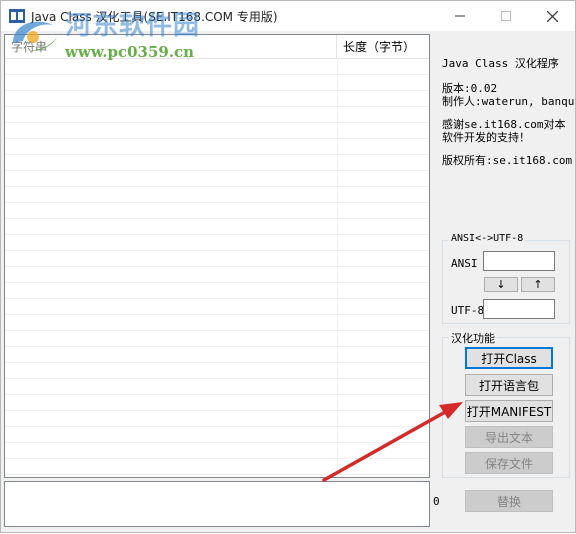 The image size is (576, 534). What do you see at coordinates (508, 101) in the screenshot?
I see `author-label: 制作人:waterun, banqu` at bounding box center [508, 101].